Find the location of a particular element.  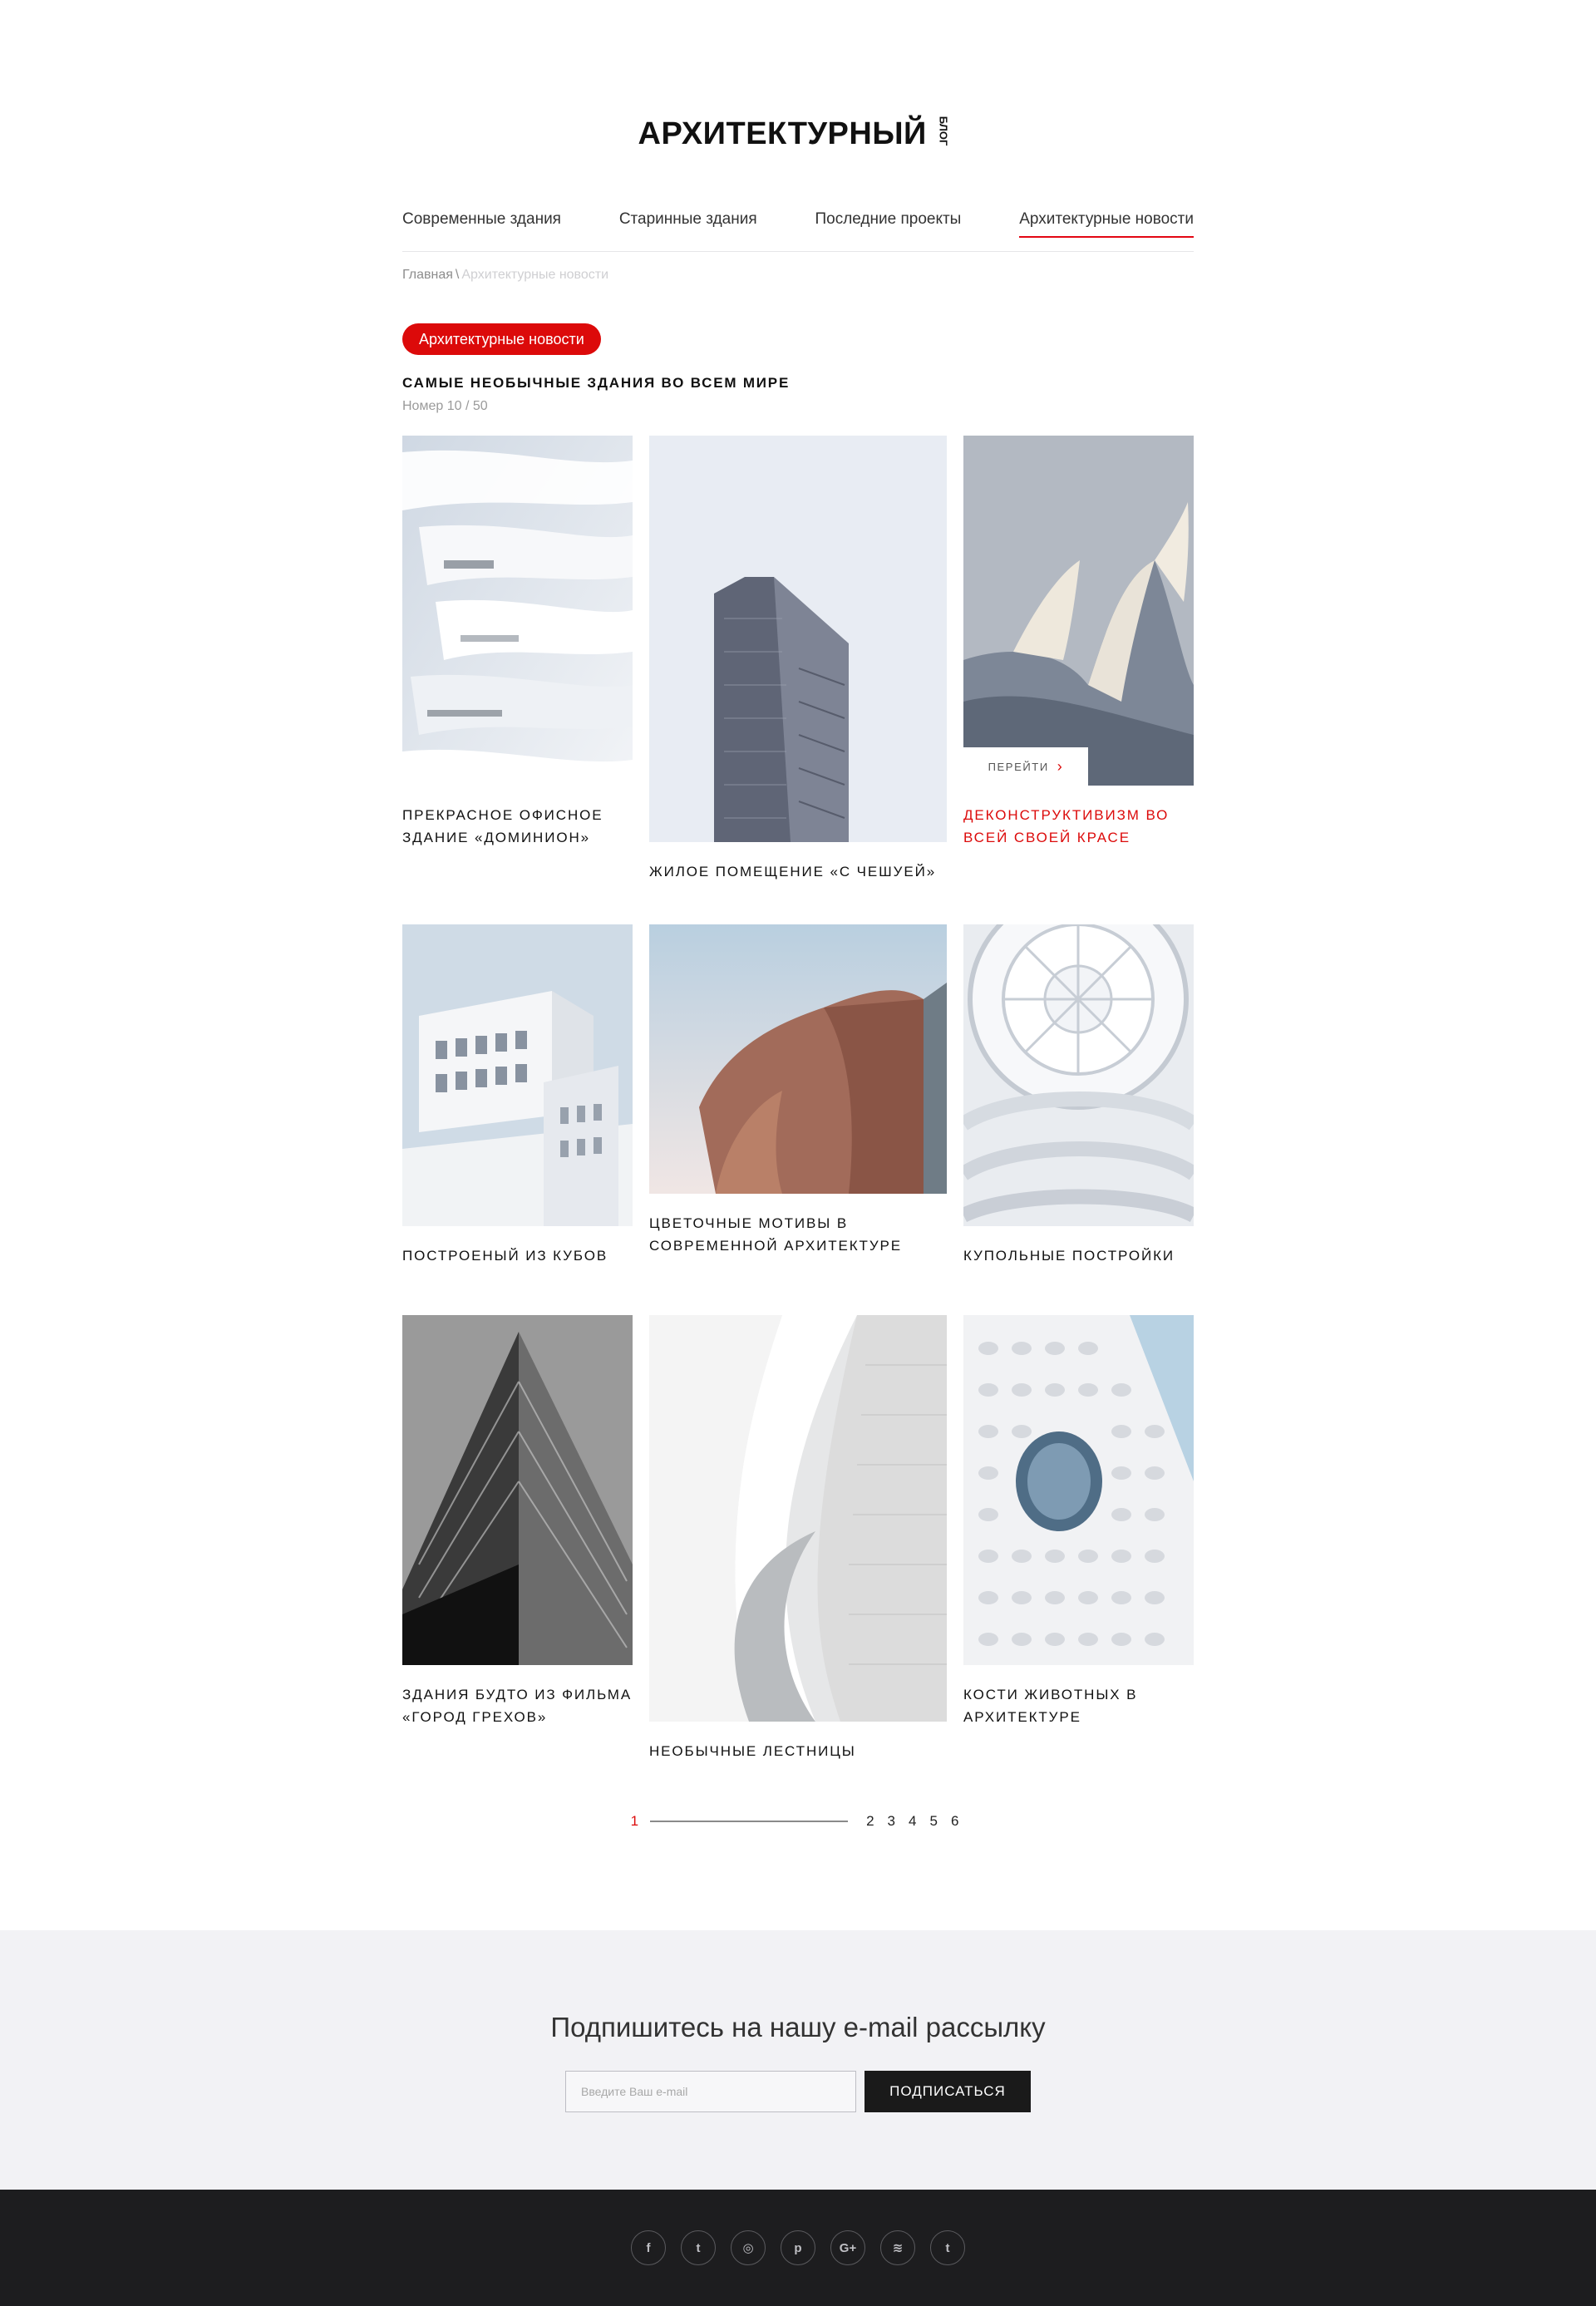

subscribe-button: ПОДПИСАТЬСЯ is located at coordinates (947, 2091).